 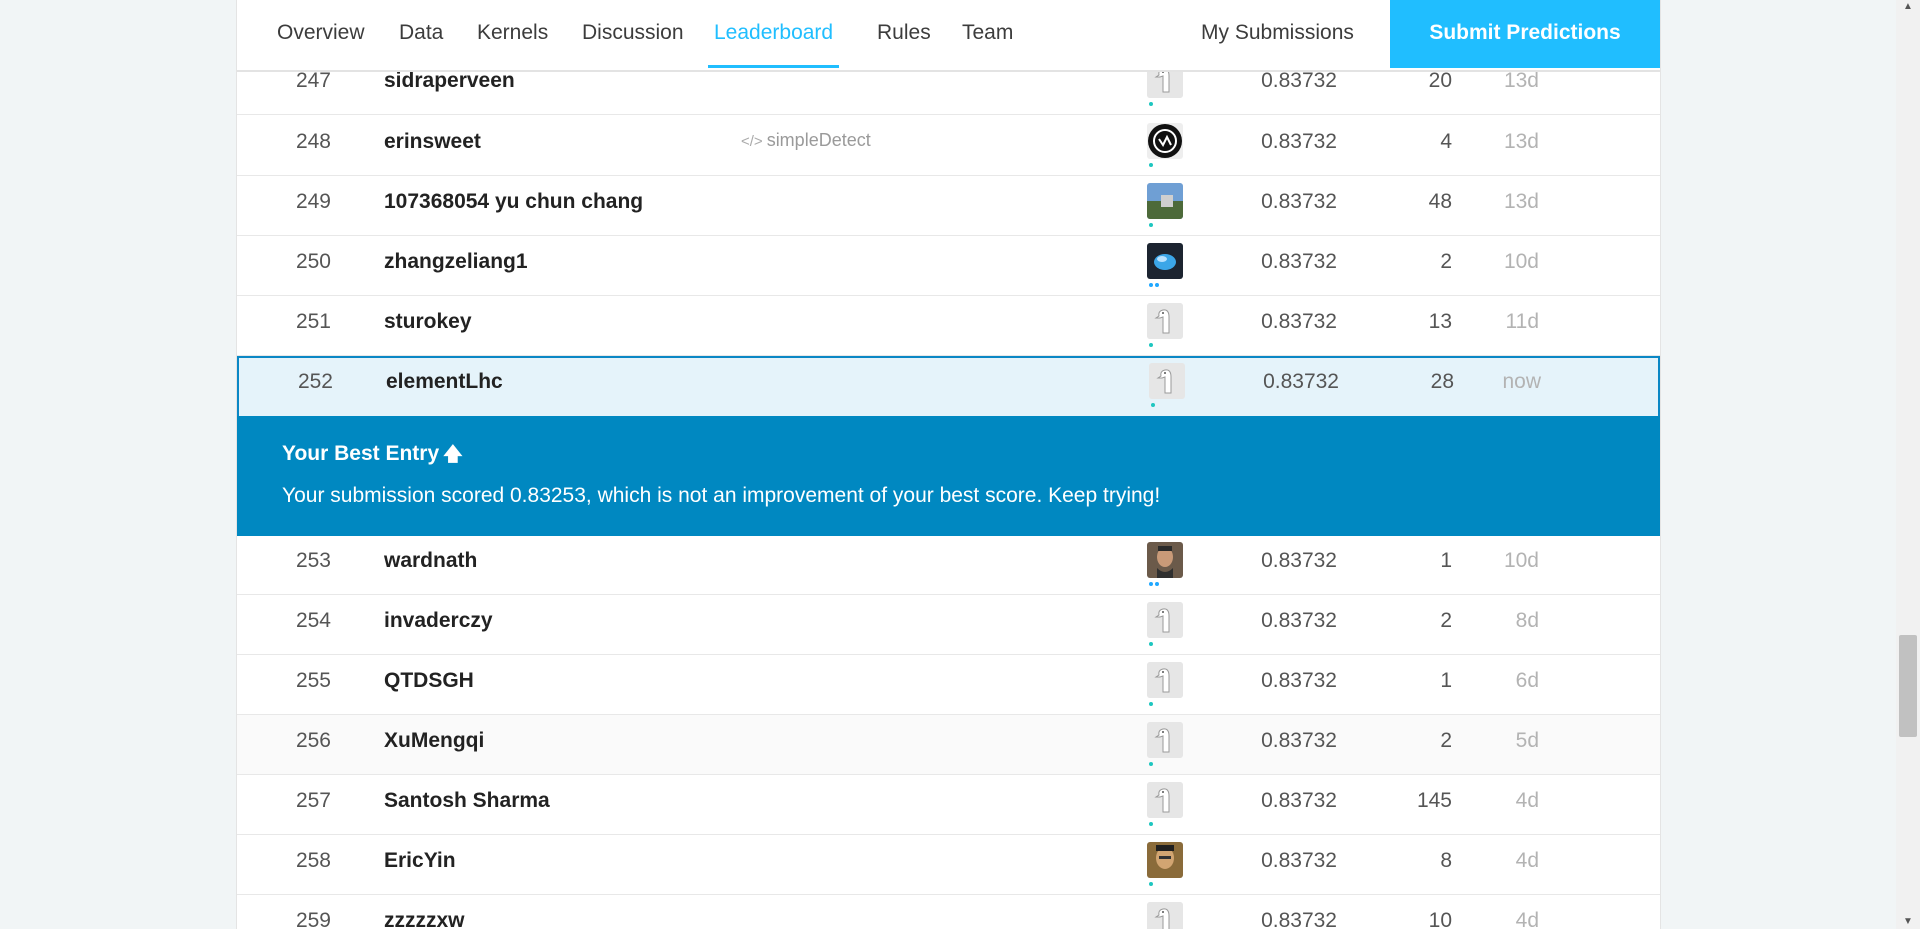 I want to click on team-name: erinsweet, so click(x=432, y=142).